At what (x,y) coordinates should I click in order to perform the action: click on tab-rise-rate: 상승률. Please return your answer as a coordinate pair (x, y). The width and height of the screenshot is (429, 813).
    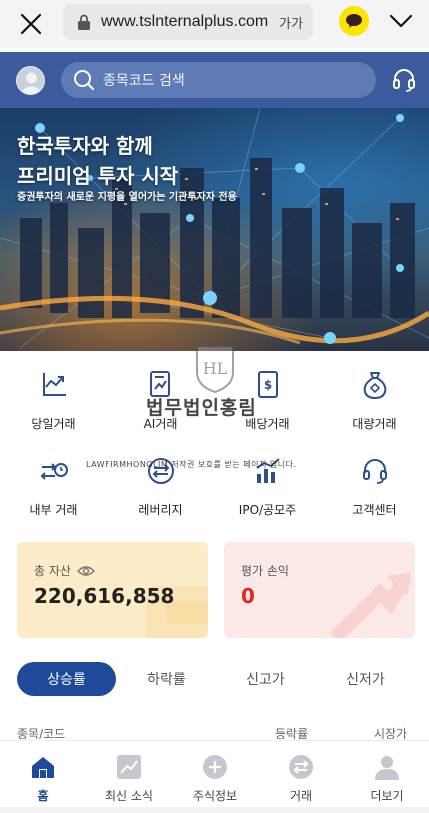
    Looking at the image, I should click on (66, 679).